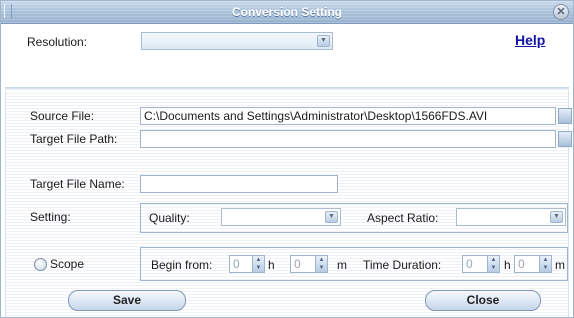  I want to click on time-duration-label: Time Duration:, so click(402, 265).